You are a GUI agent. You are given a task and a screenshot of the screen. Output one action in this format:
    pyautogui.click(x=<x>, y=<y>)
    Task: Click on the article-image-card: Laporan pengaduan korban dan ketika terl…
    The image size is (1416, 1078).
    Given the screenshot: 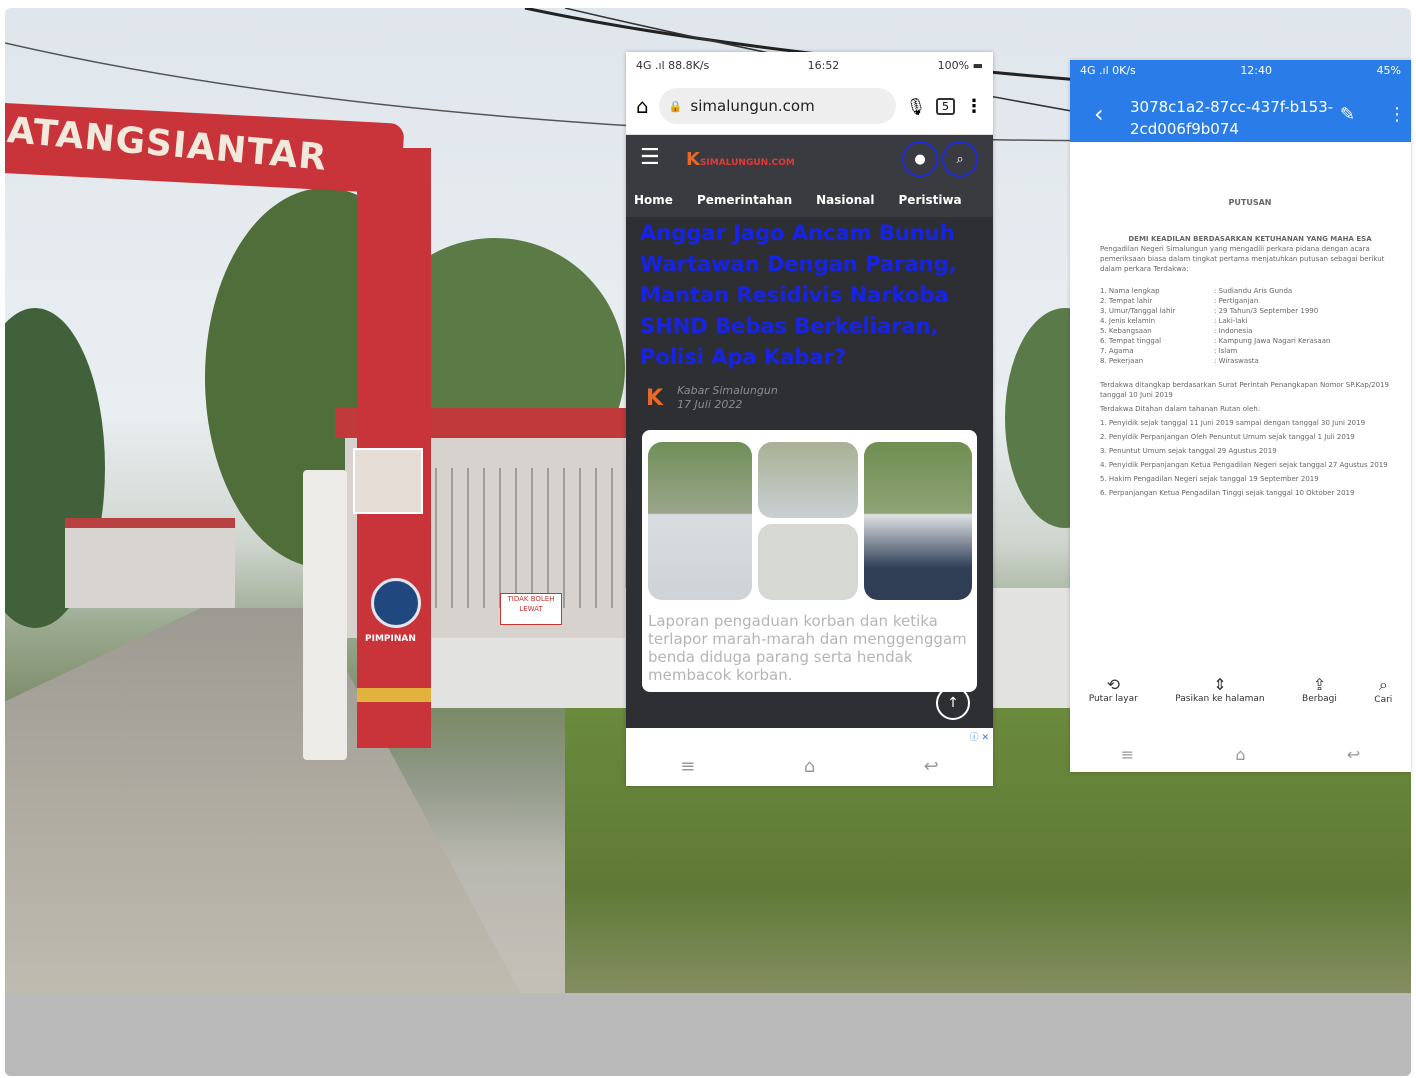 What is the action you would take?
    pyautogui.click(x=809, y=561)
    